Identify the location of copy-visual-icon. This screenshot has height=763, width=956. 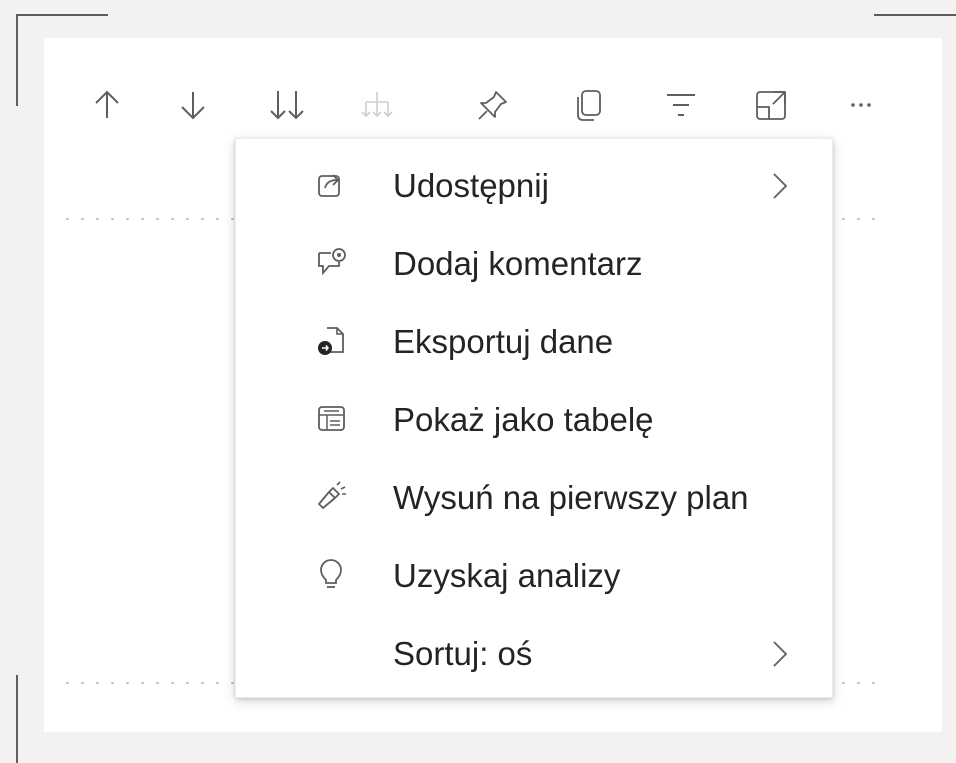
(589, 105).